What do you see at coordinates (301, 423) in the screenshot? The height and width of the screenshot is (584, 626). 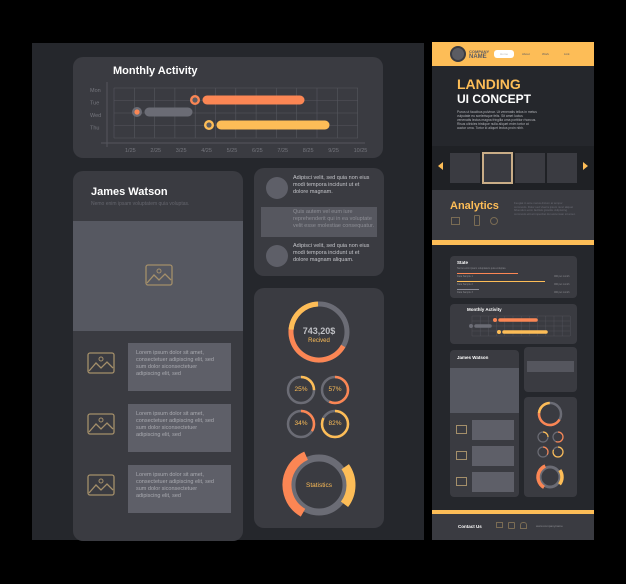 I see `percent-label: 34%` at bounding box center [301, 423].